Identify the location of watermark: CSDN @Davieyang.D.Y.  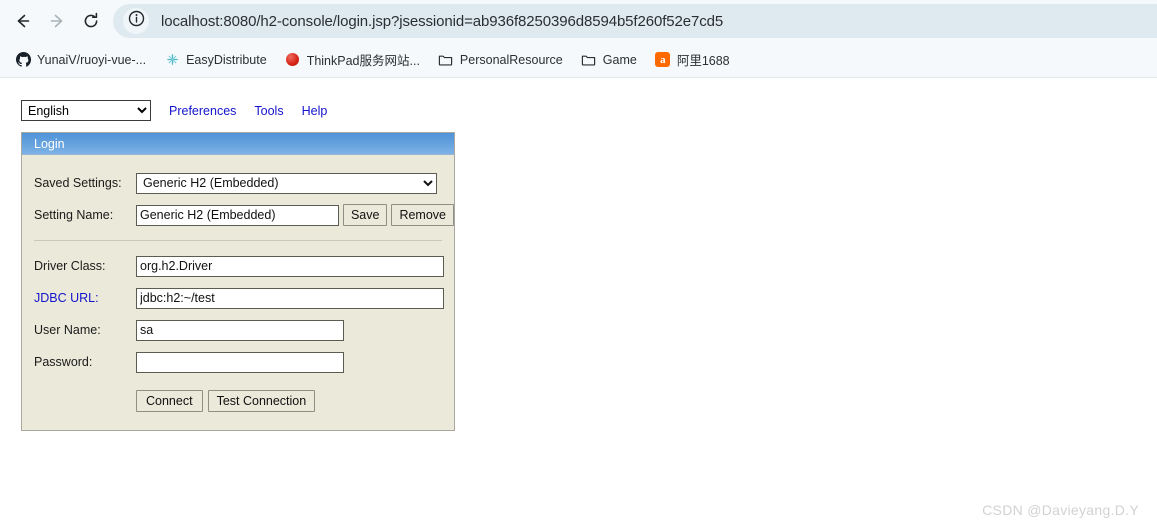
(1060, 510).